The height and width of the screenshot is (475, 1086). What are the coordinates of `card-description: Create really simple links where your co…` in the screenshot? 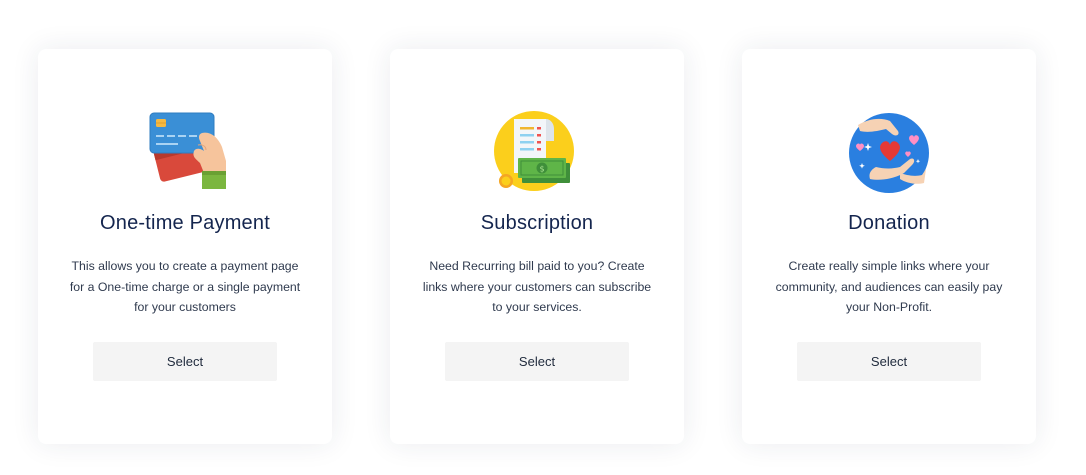 It's located at (889, 286).